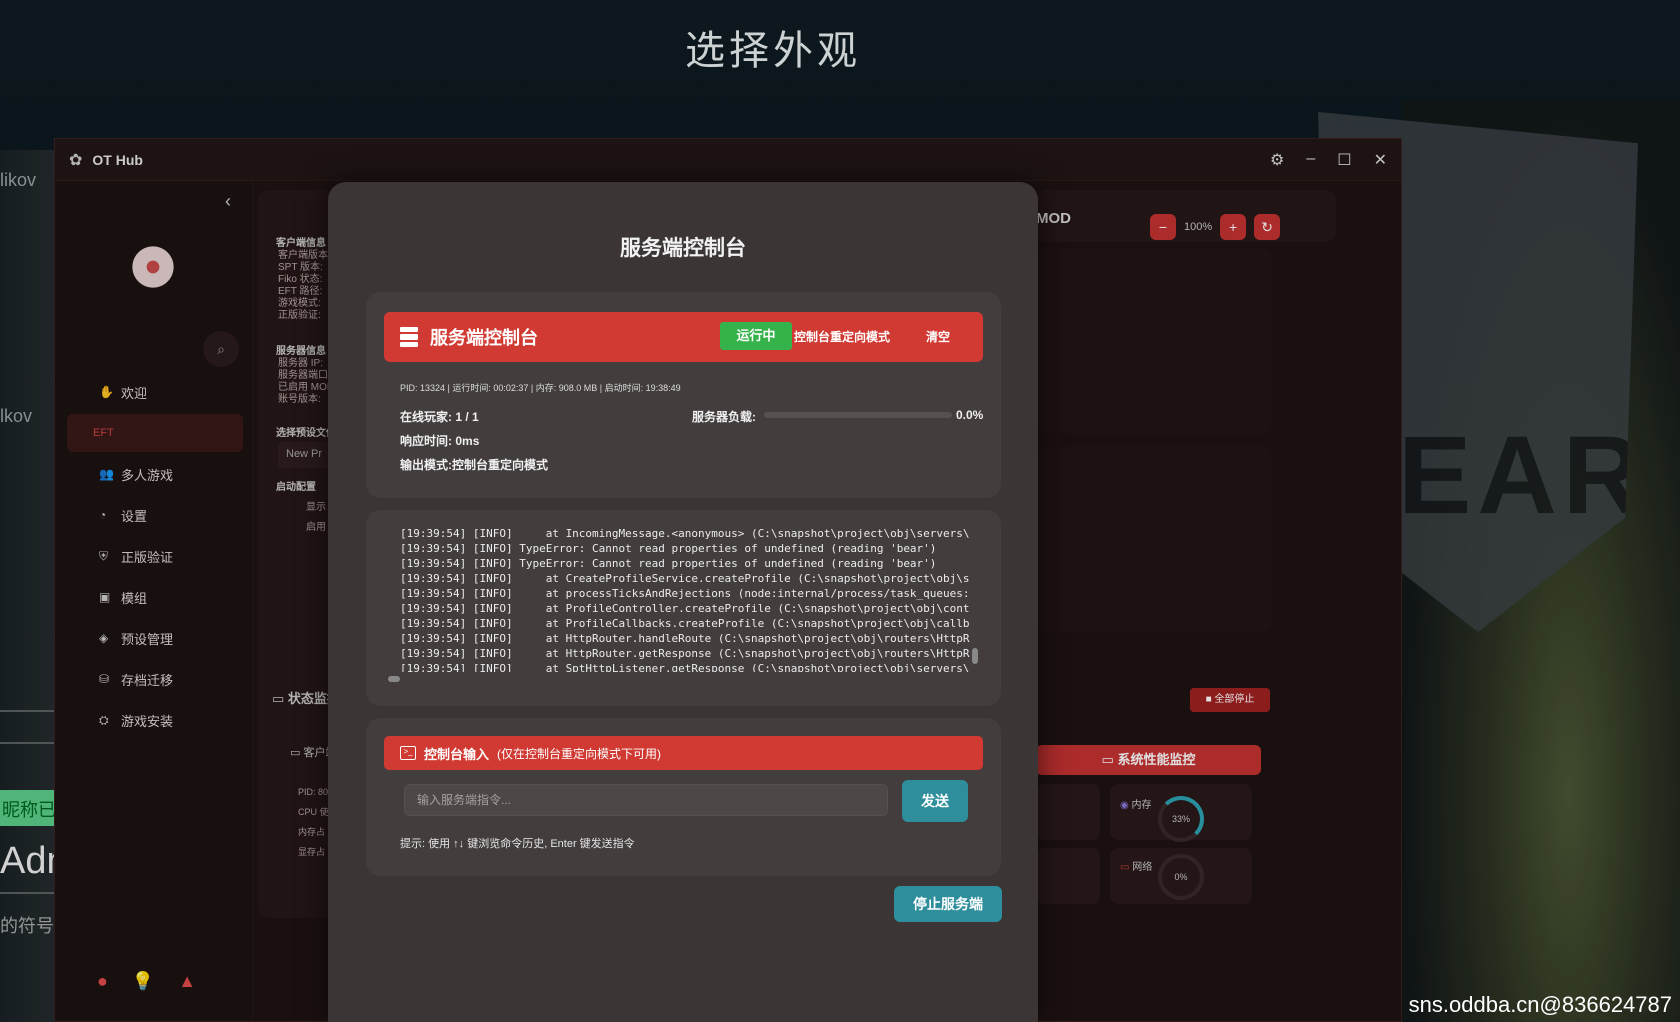 The image size is (1680, 1022). Describe the element at coordinates (147, 639) in the screenshot. I see `sidebar-item-label: 预设管理` at that location.